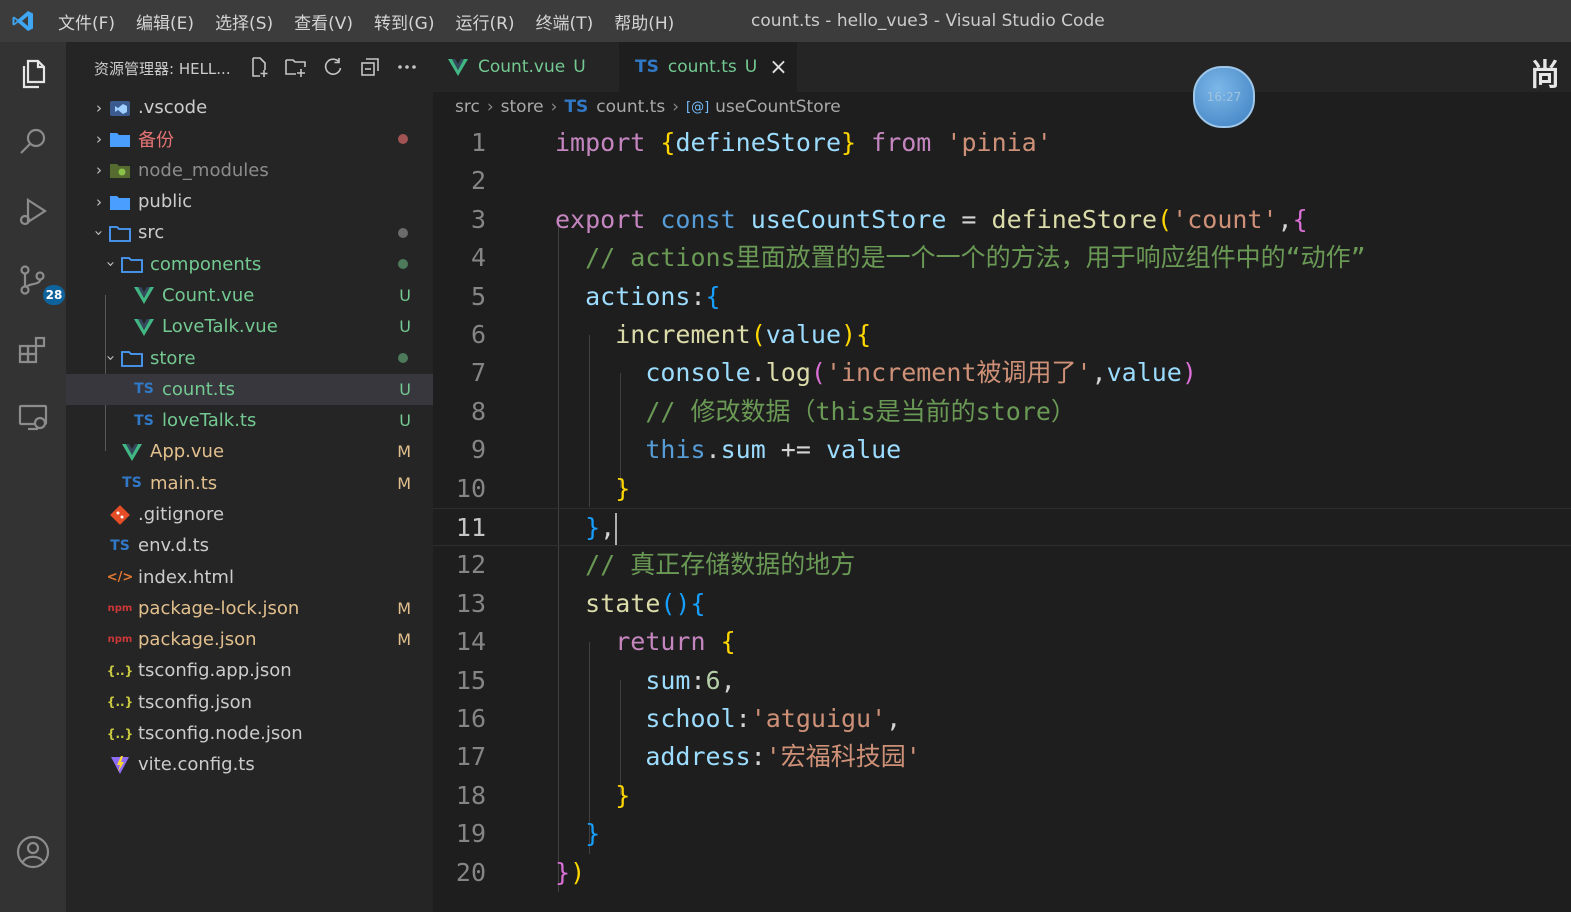 This screenshot has width=1571, height=912. Describe the element at coordinates (894, 718) in the screenshot. I see `code-token: ,` at that location.